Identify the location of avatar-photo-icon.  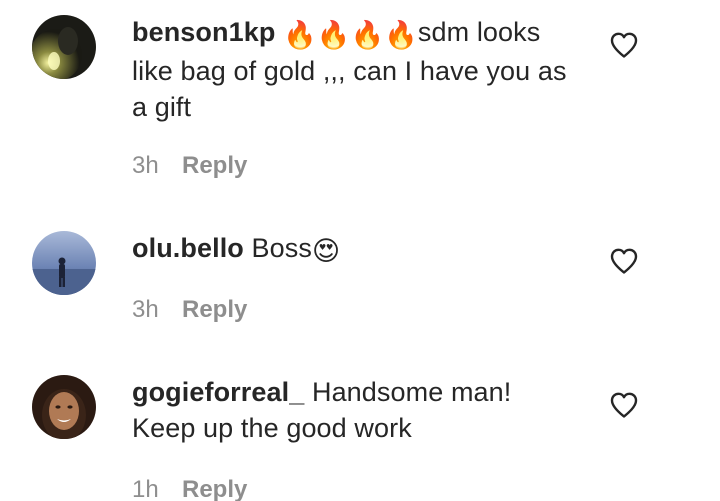
(64, 407).